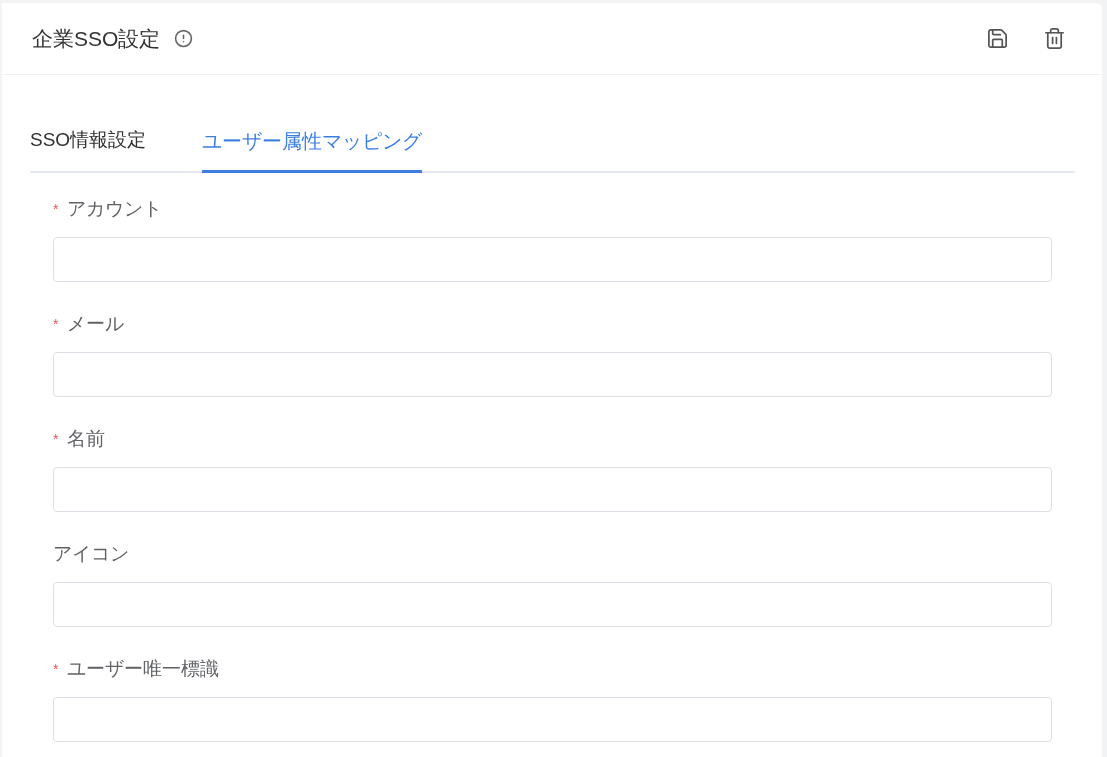 The image size is (1107, 757). I want to click on tab: SSO情報設定, so click(88, 142).